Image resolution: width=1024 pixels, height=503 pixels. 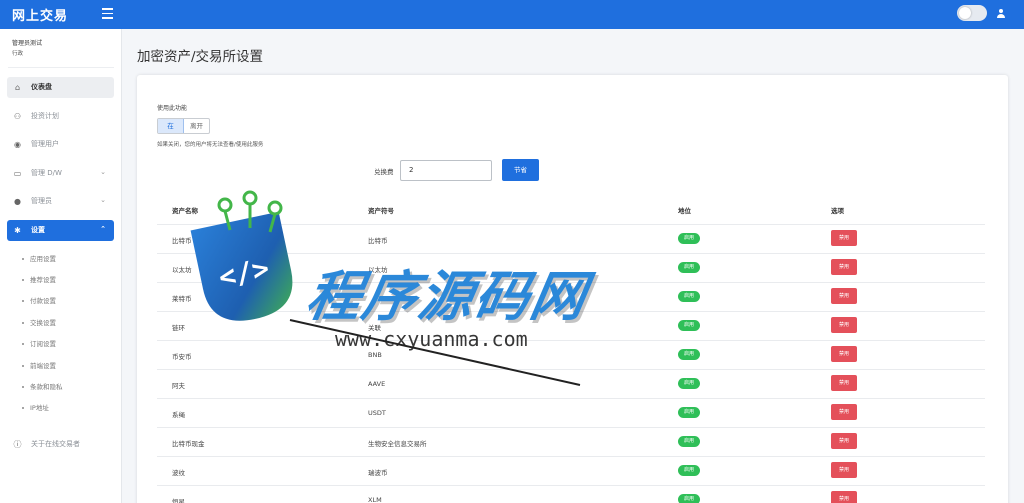 What do you see at coordinates (182, 357) in the screenshot?
I see `asset-name-cell: 币安币` at bounding box center [182, 357].